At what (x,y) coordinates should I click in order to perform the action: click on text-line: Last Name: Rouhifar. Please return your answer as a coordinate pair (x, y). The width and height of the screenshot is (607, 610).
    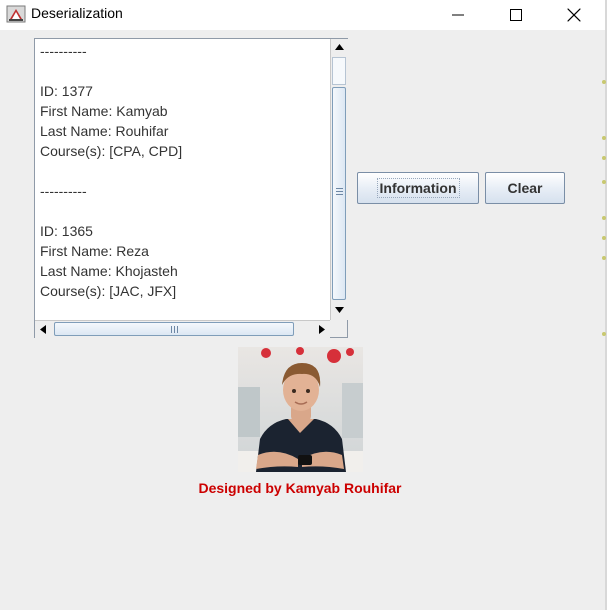
    Looking at the image, I should click on (104, 131).